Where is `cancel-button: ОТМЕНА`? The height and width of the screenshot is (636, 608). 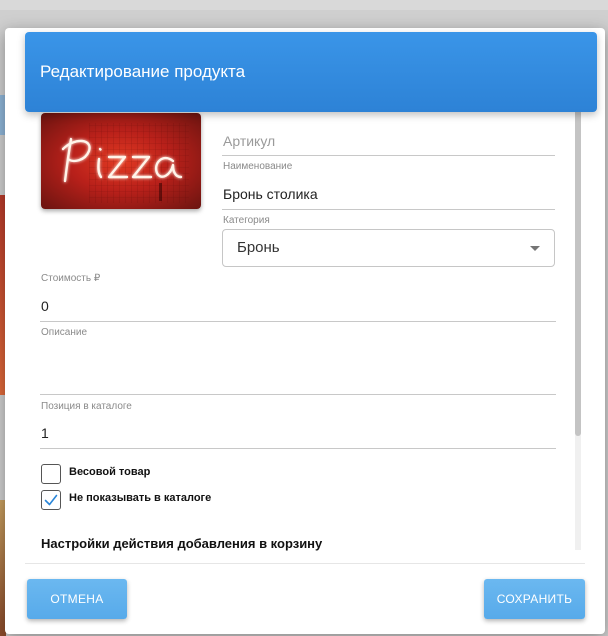
cancel-button: ОТМЕНА is located at coordinates (77, 599).